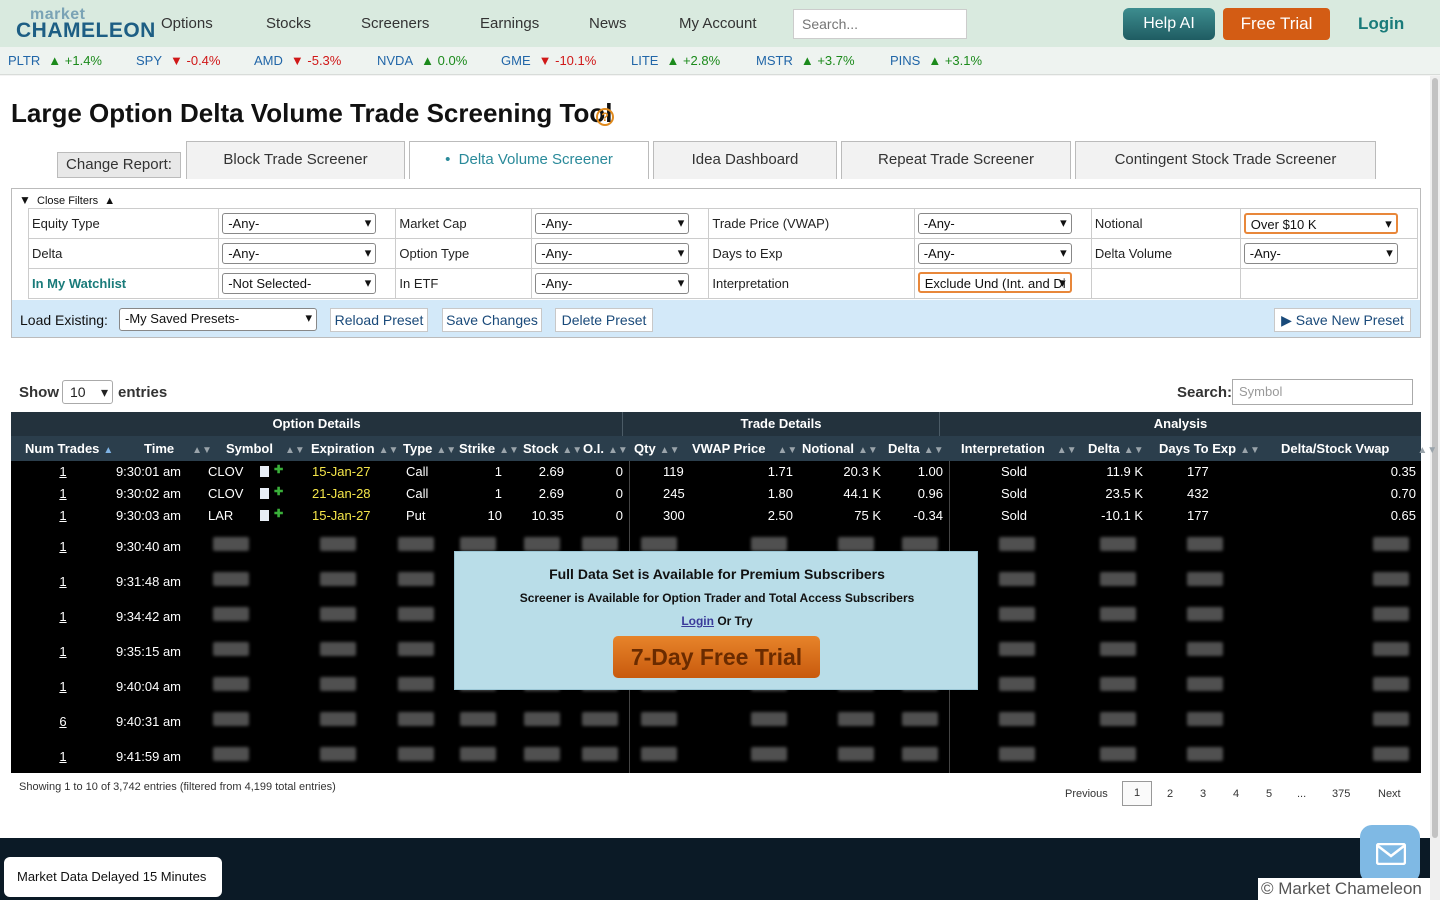  Describe the element at coordinates (218, 319) in the screenshot. I see `saved-presets-select: -My Saved Presets-` at that location.